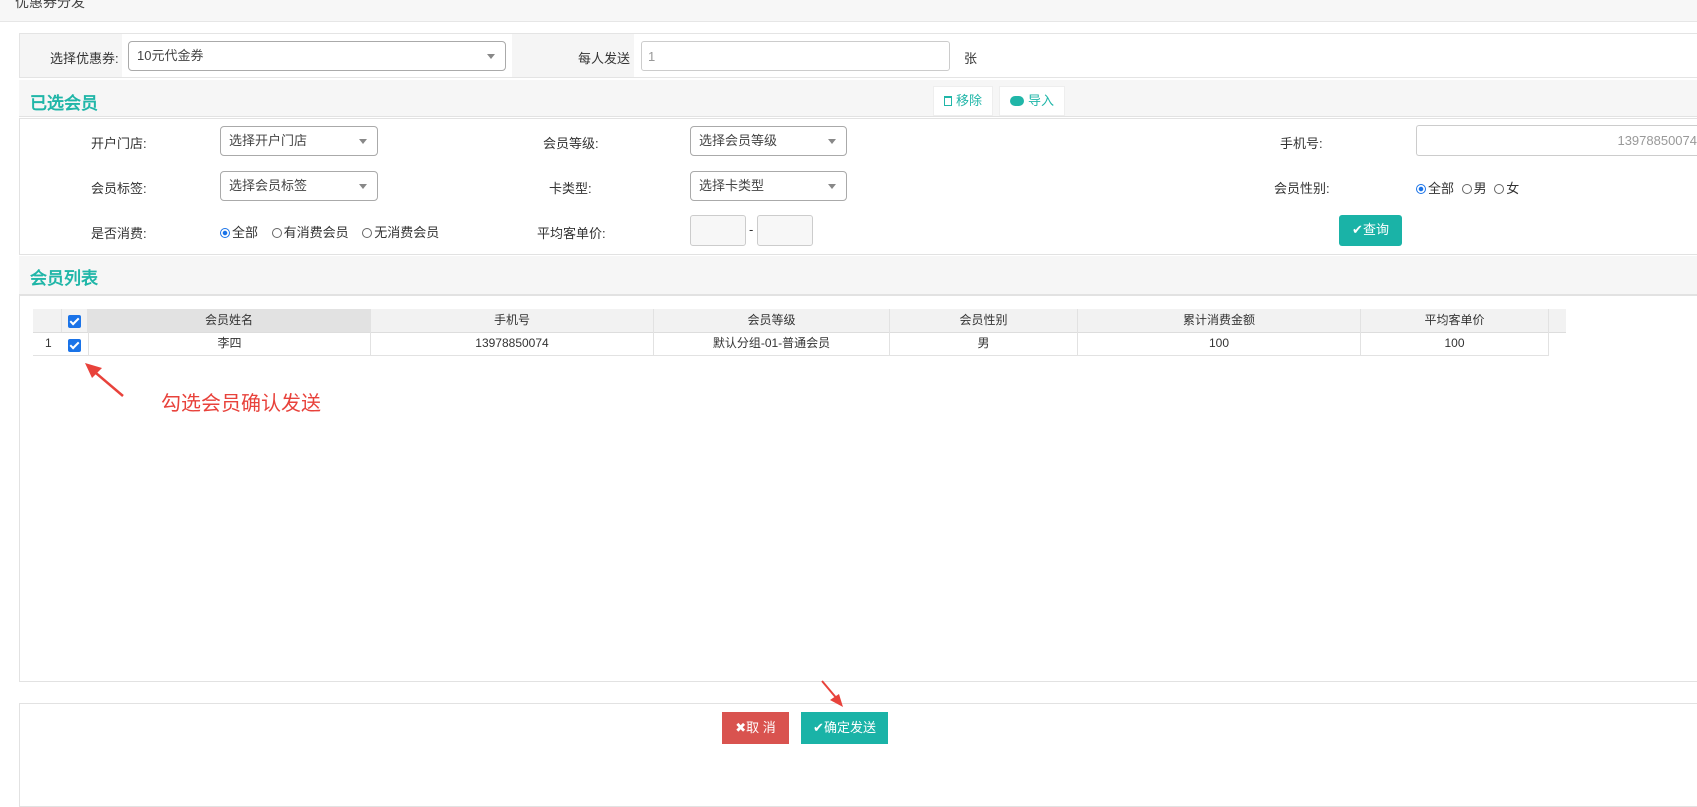  What do you see at coordinates (761, 727) in the screenshot?
I see `cancel-label: 取 消` at bounding box center [761, 727].